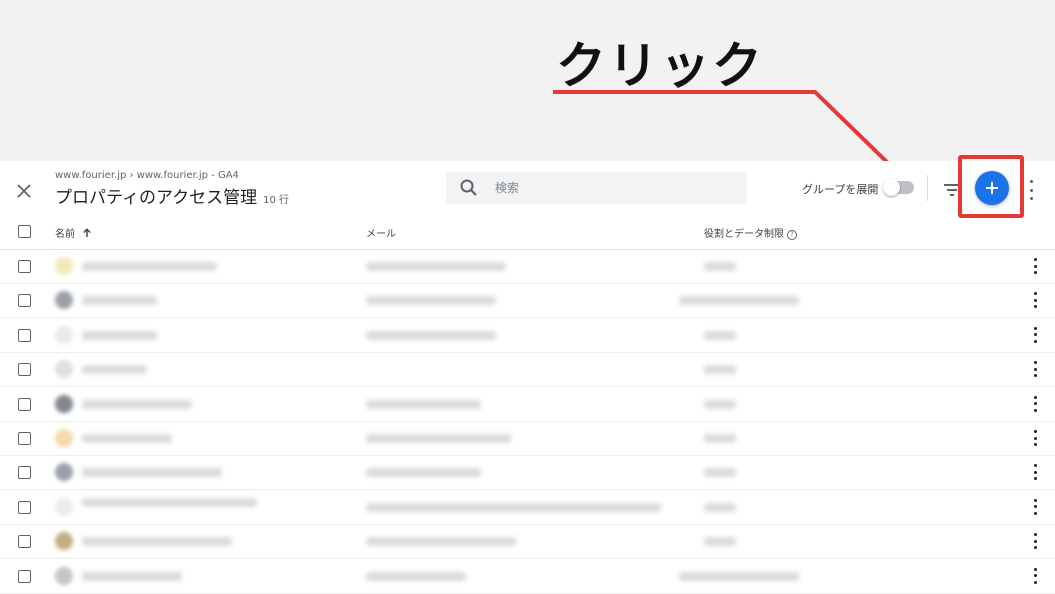 Image resolution: width=1055 pixels, height=594 pixels. What do you see at coordinates (605, 188) in the screenshot?
I see `search-input` at bounding box center [605, 188].